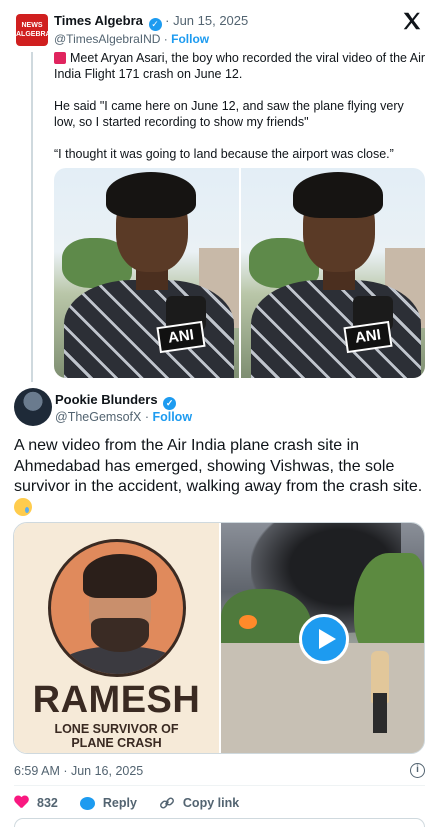  I want to click on action-bar: 832 Reply Copy link, so click(126, 803).